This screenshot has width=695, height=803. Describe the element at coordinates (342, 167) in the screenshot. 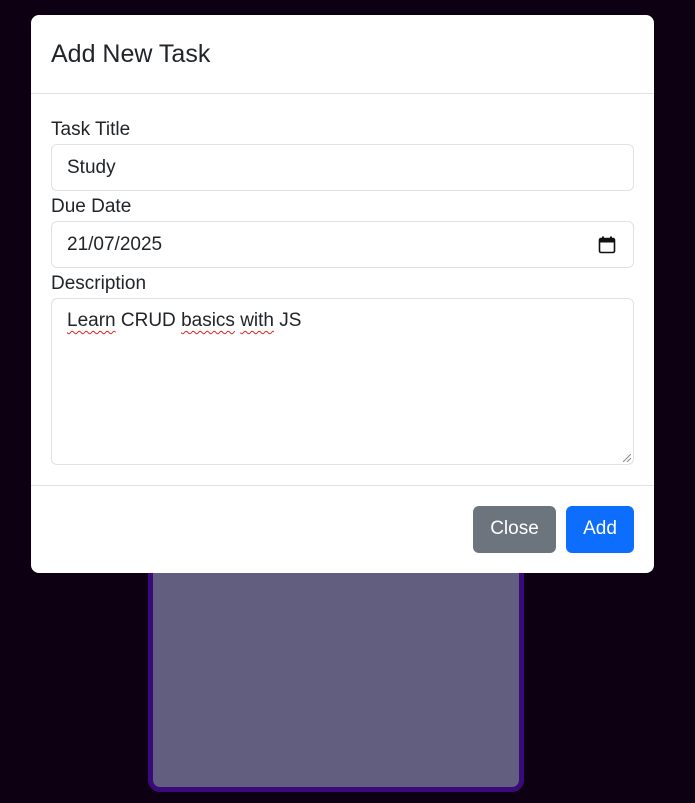

I see `task-title-input: Study` at that location.